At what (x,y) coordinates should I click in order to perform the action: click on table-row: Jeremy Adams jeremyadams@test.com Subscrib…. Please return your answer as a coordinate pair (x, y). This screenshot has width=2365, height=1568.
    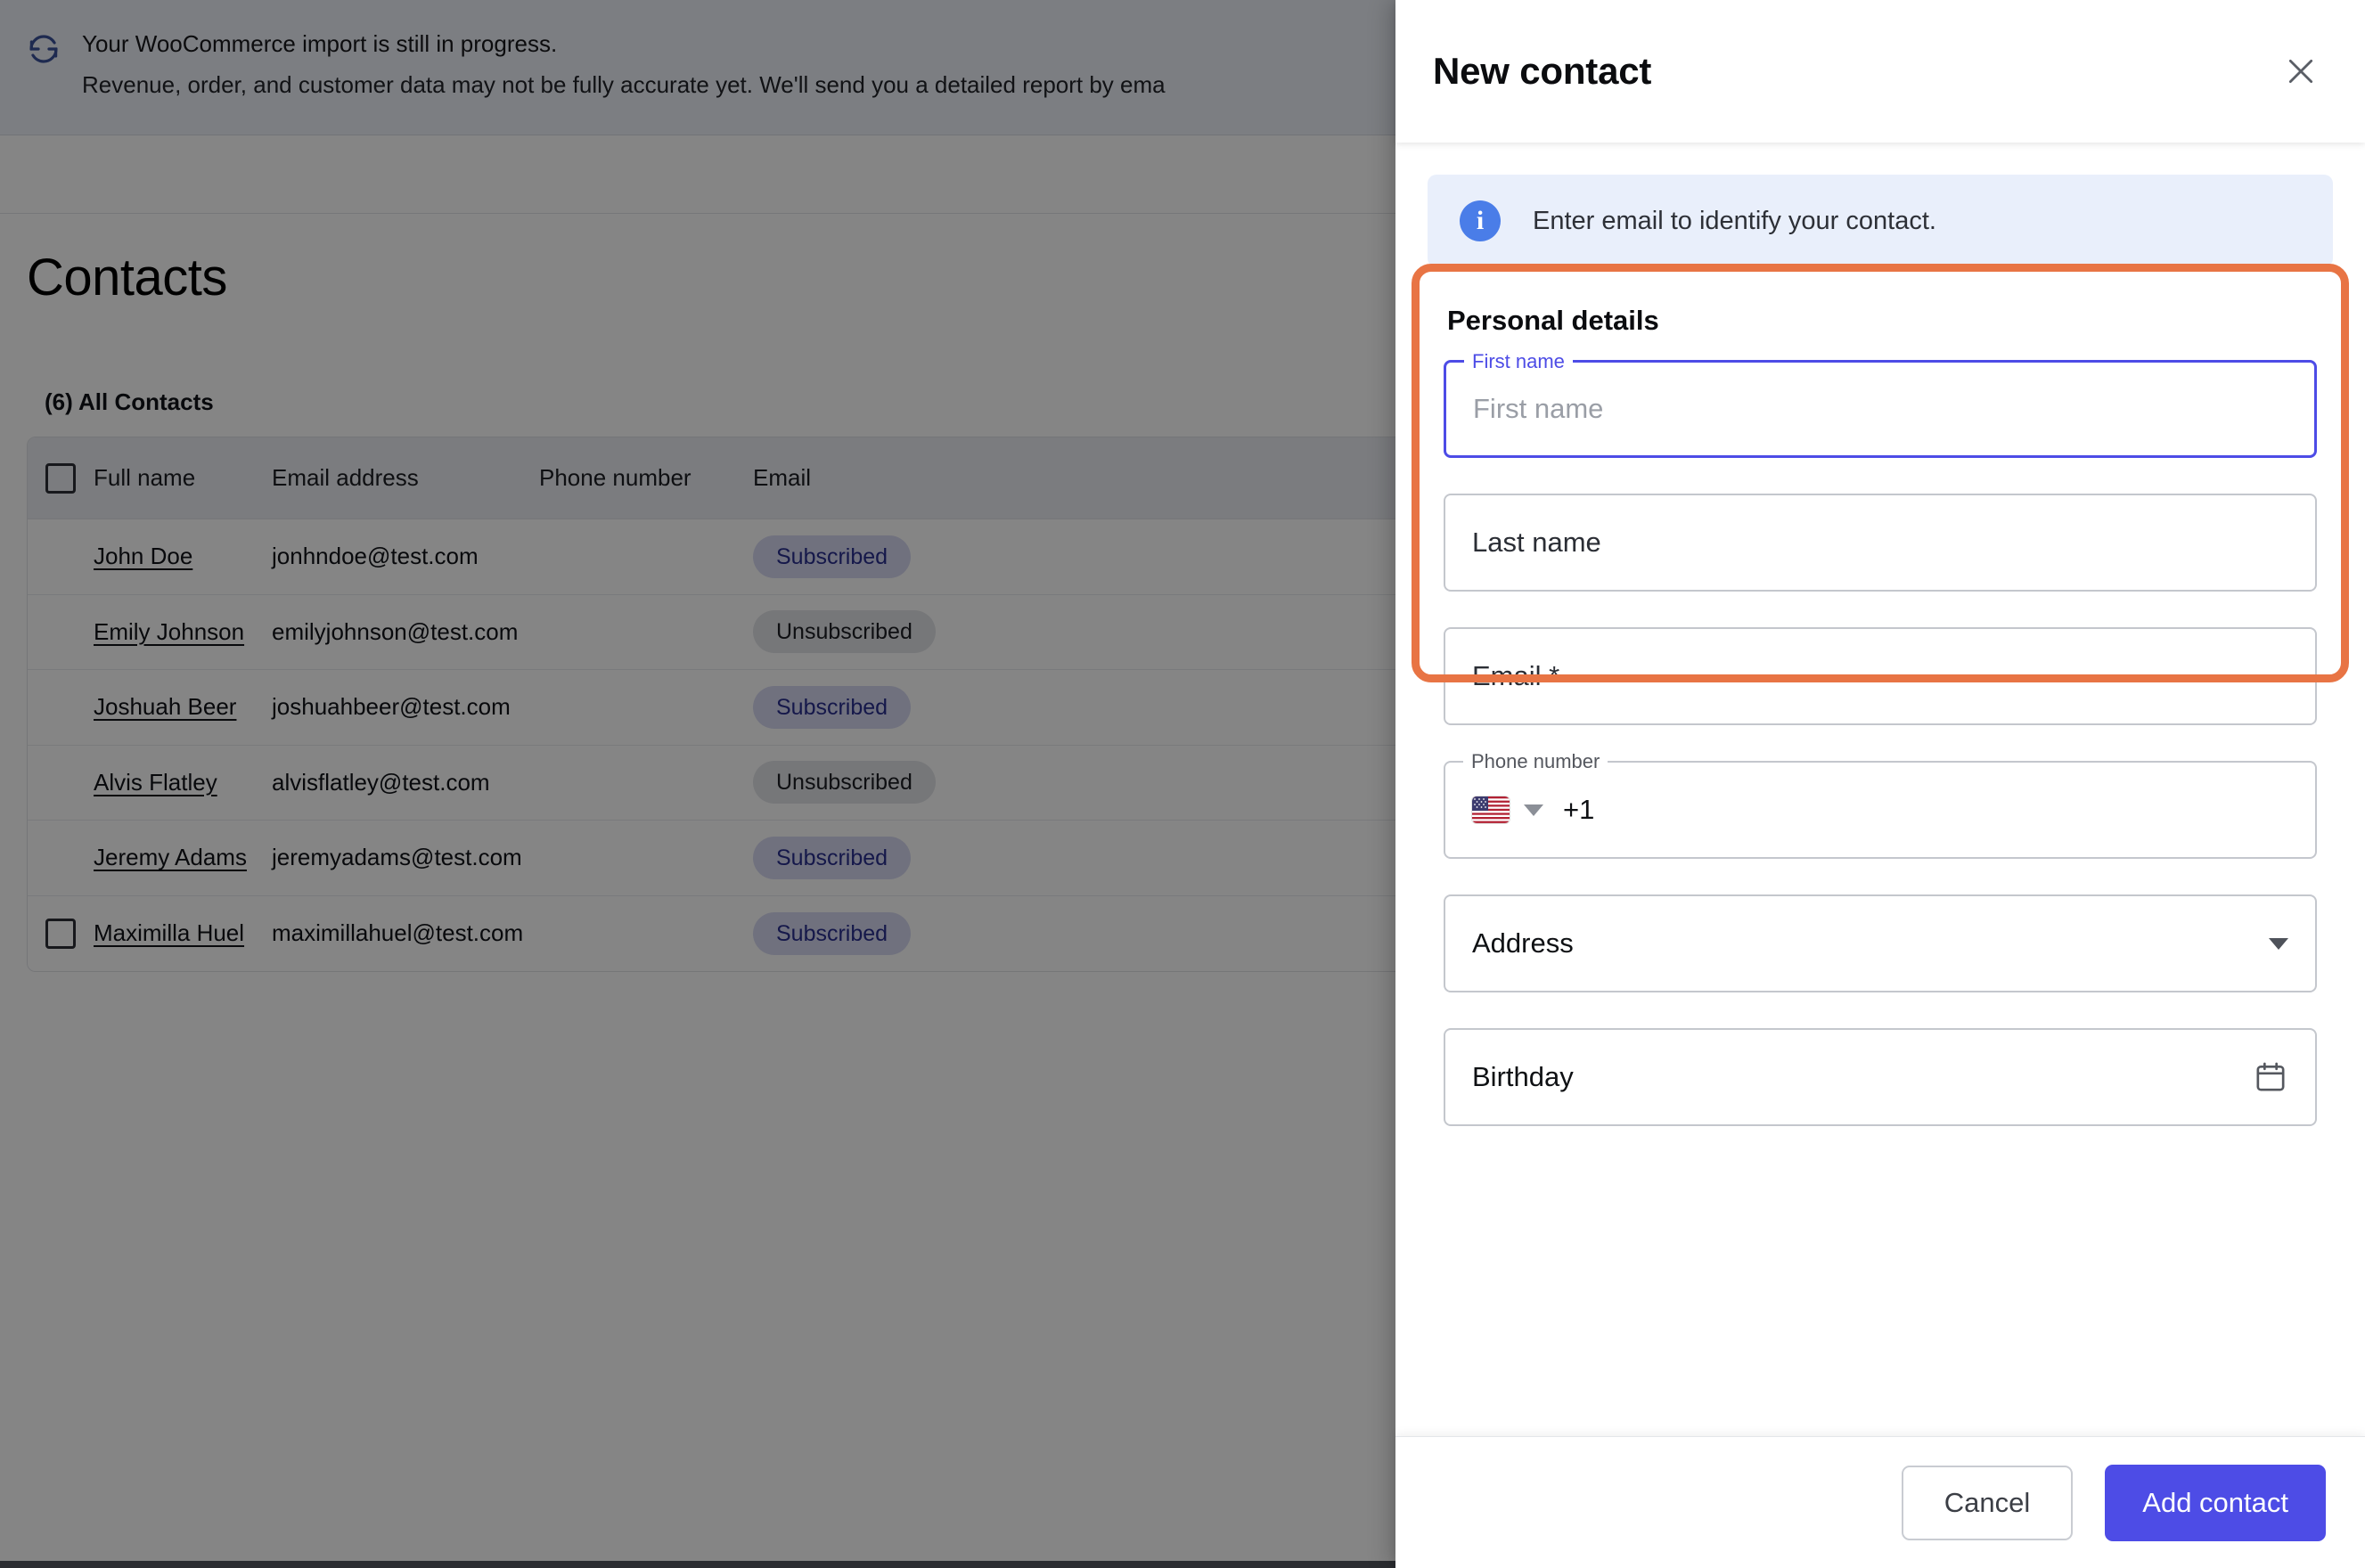
    Looking at the image, I should click on (784, 858).